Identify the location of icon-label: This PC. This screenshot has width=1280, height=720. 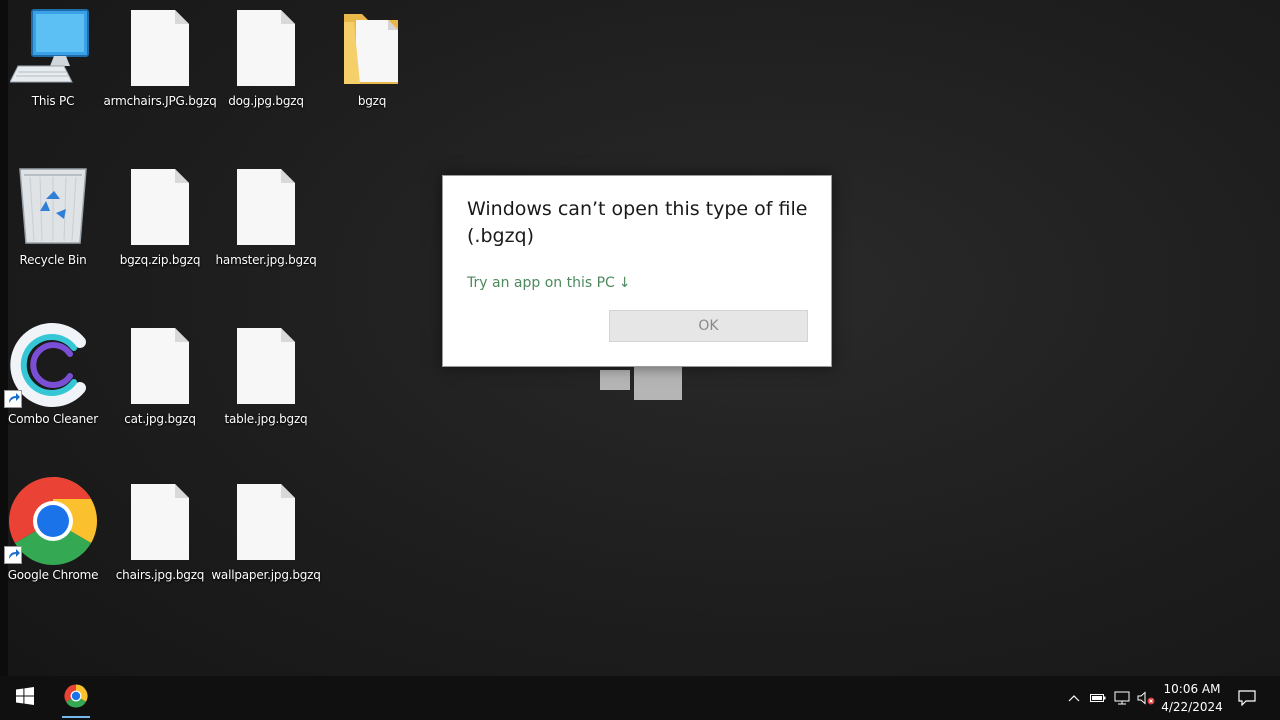
(53, 101).